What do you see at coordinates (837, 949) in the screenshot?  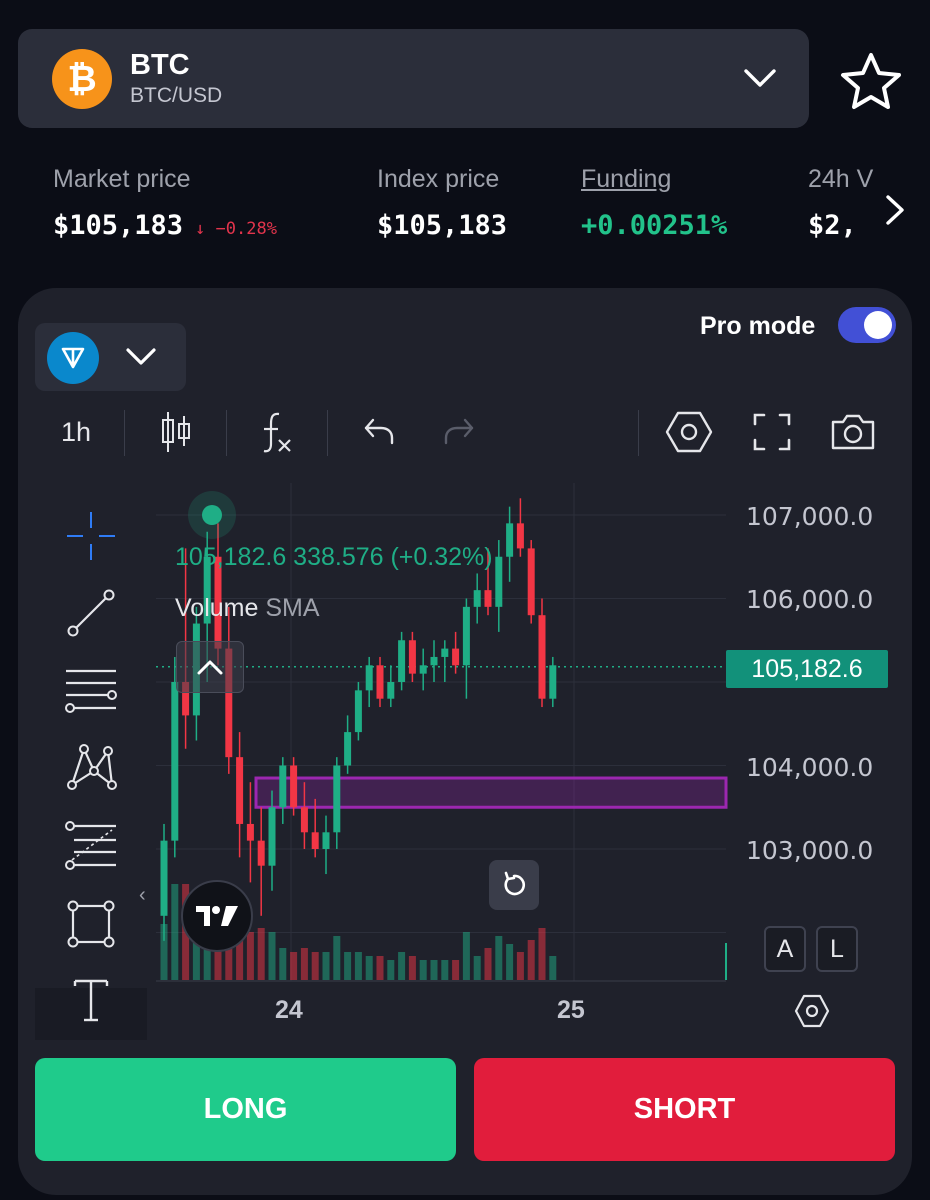 I see `log-scale-button: L` at bounding box center [837, 949].